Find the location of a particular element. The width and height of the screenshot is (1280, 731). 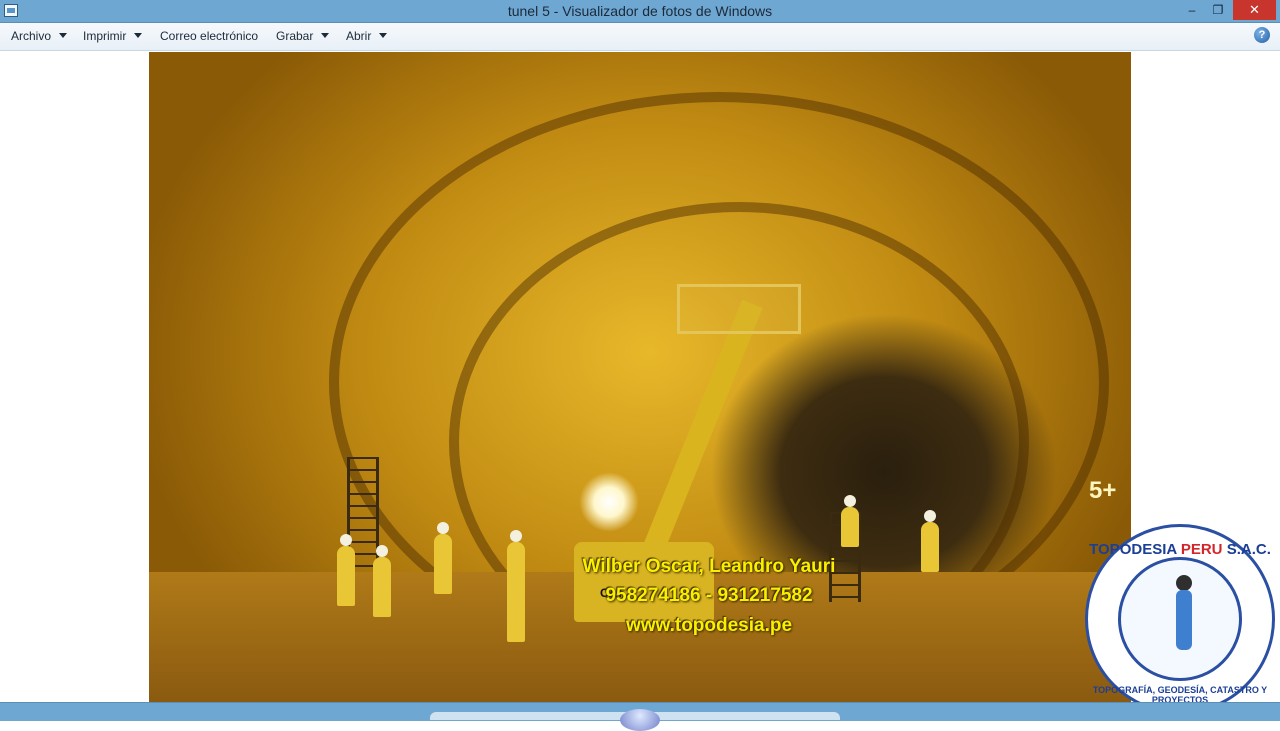

logo-emblem is located at coordinates (1180, 619).